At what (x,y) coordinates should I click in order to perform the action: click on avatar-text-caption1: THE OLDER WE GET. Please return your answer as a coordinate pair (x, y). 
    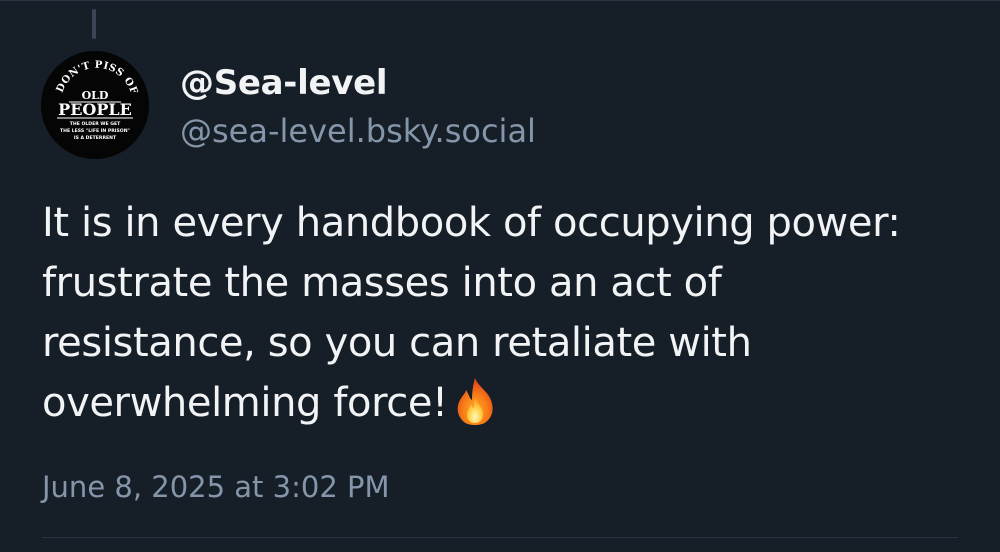
    Looking at the image, I should click on (95, 124).